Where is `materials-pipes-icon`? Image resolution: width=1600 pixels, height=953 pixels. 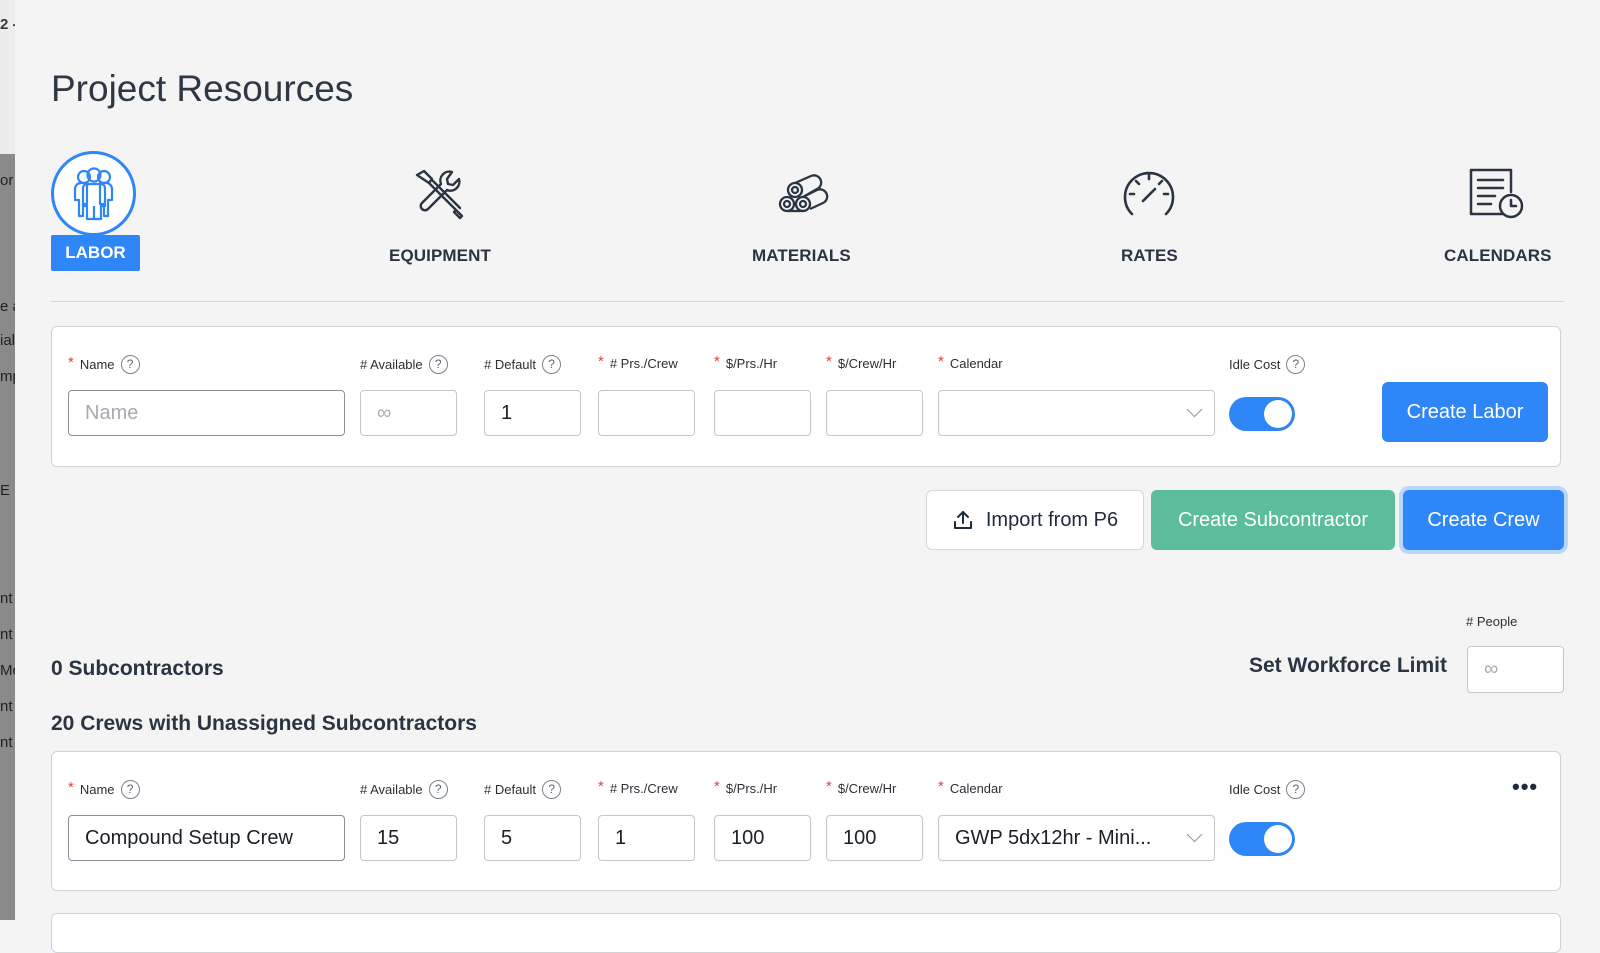 materials-pipes-icon is located at coordinates (803, 193).